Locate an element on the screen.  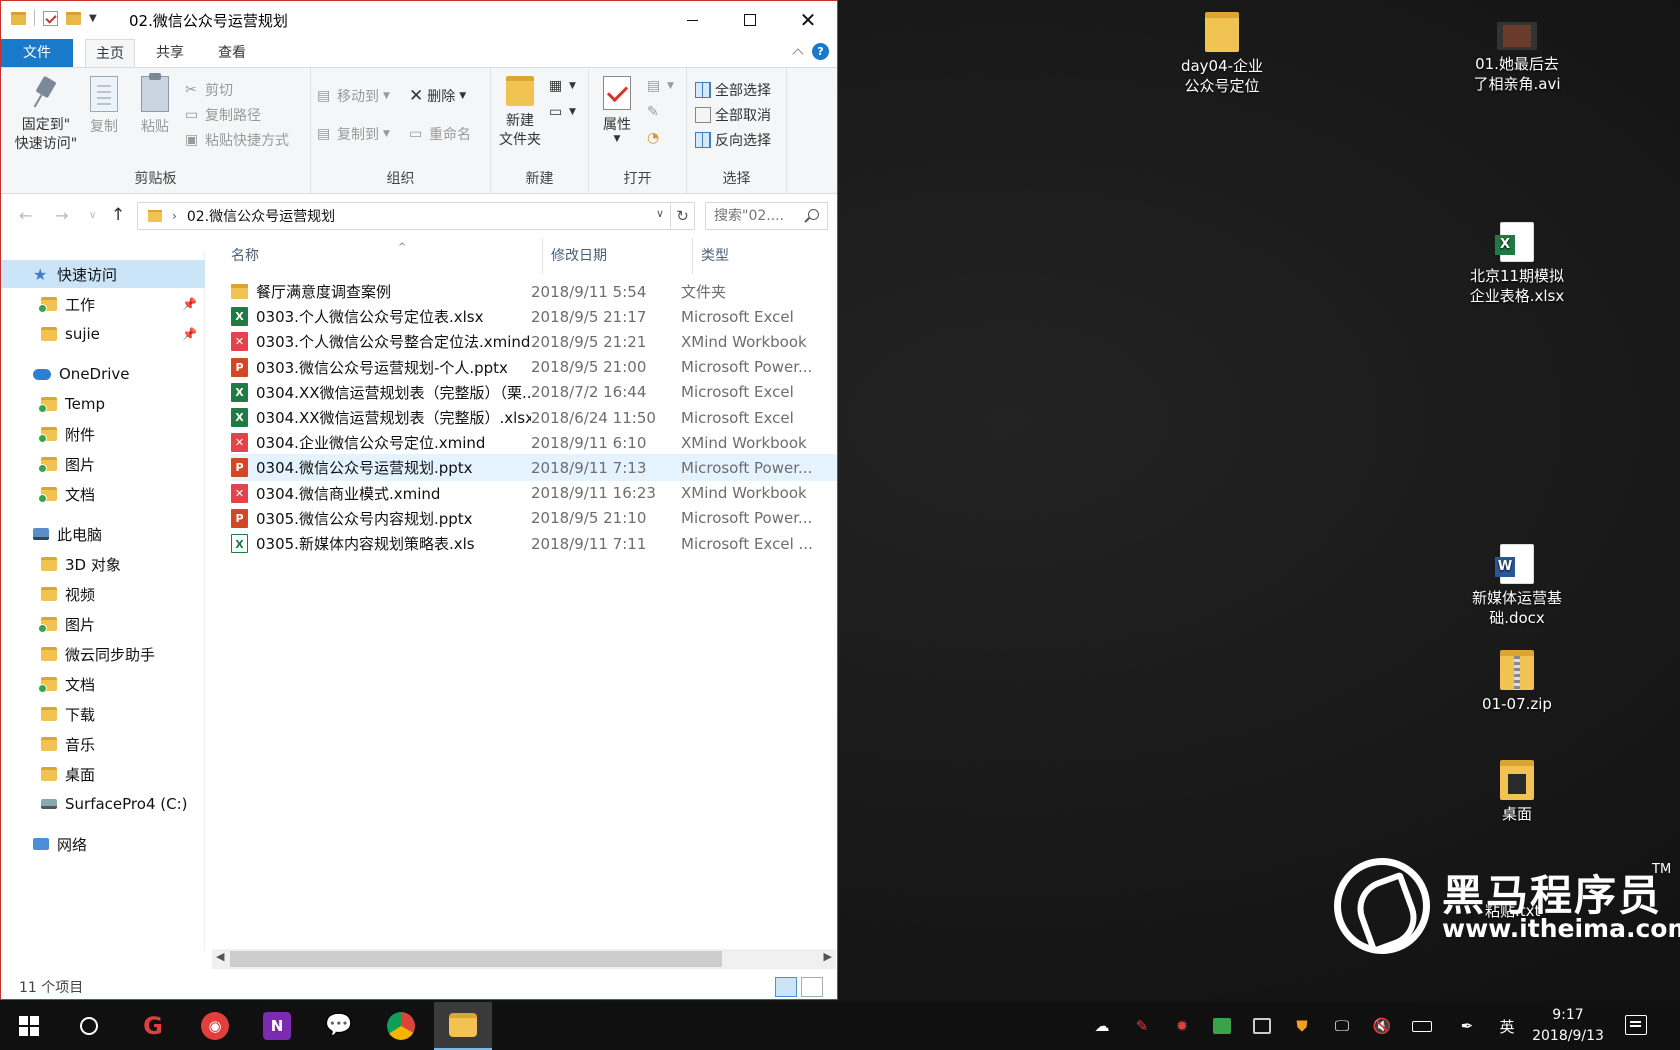
help-icon: ? is located at coordinates (820, 51).